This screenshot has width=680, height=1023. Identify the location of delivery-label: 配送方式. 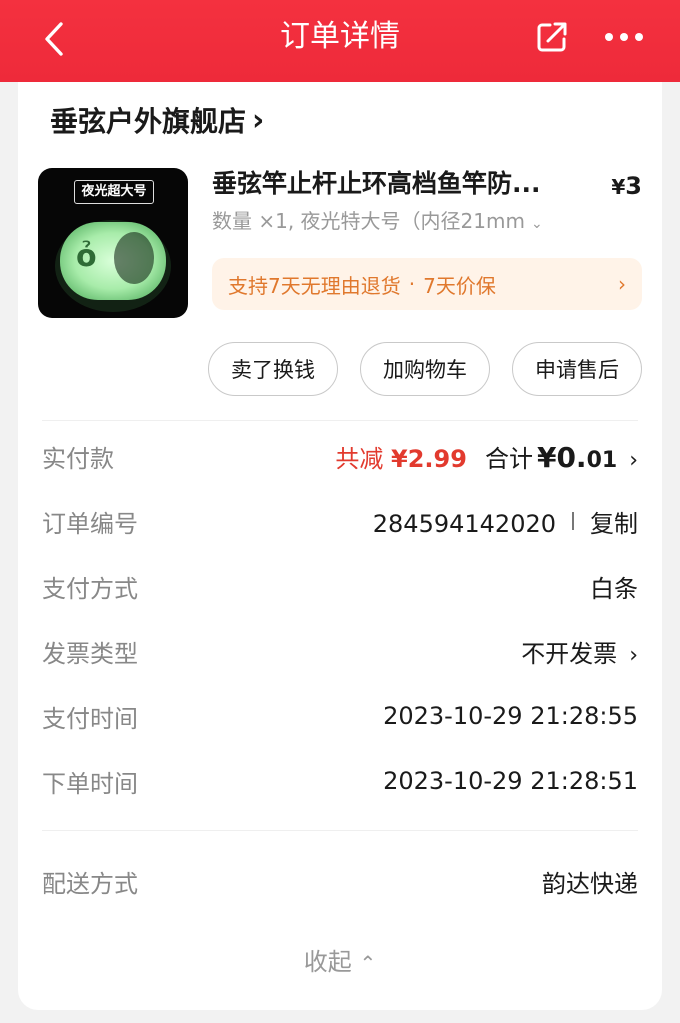
(90, 883).